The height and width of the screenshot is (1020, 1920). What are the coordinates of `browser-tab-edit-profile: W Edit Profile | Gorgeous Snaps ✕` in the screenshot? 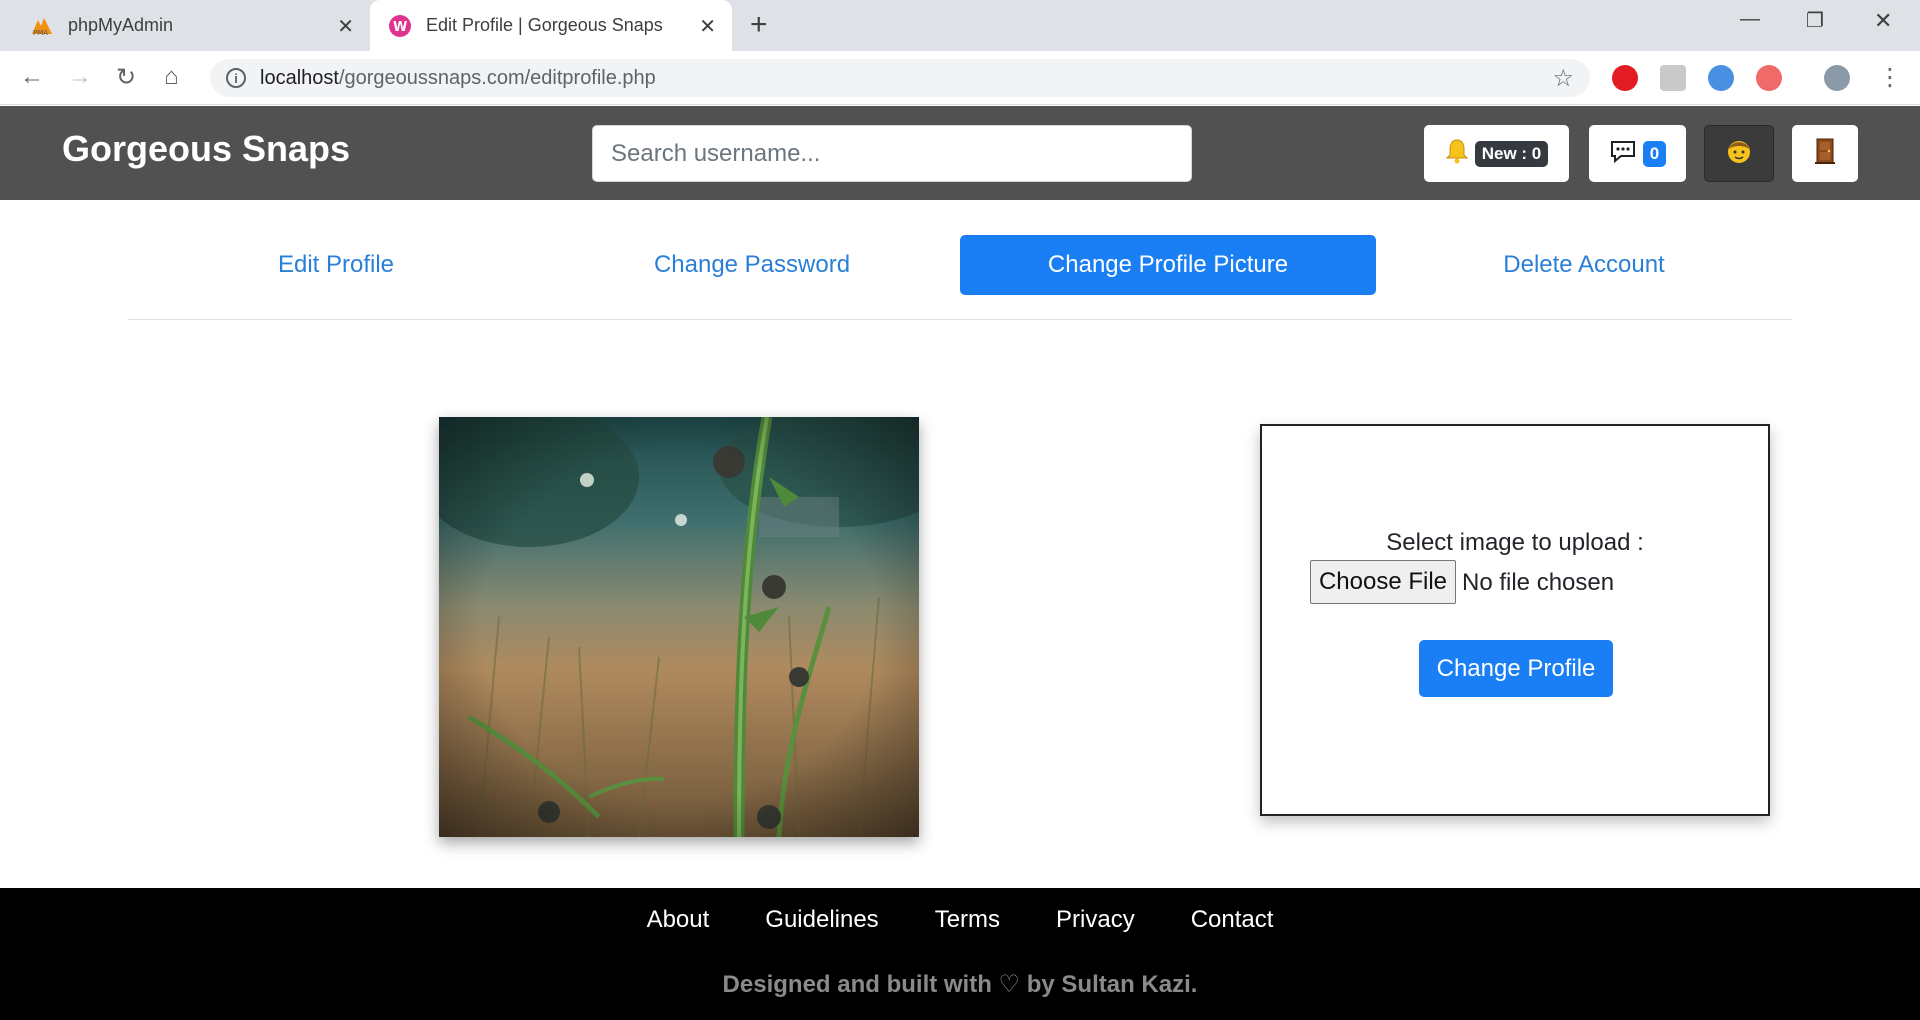 It's located at (551, 25).